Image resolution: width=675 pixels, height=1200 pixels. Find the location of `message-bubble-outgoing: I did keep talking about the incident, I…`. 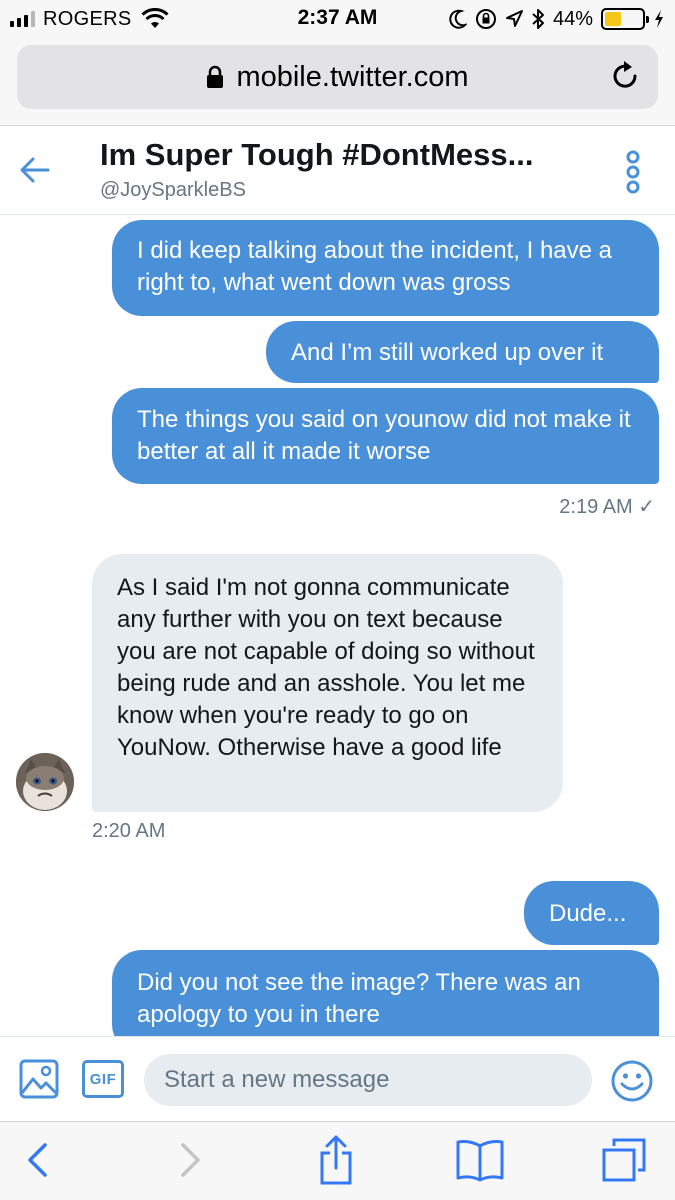

message-bubble-outgoing: I did keep talking about the incident, I… is located at coordinates (385, 268).